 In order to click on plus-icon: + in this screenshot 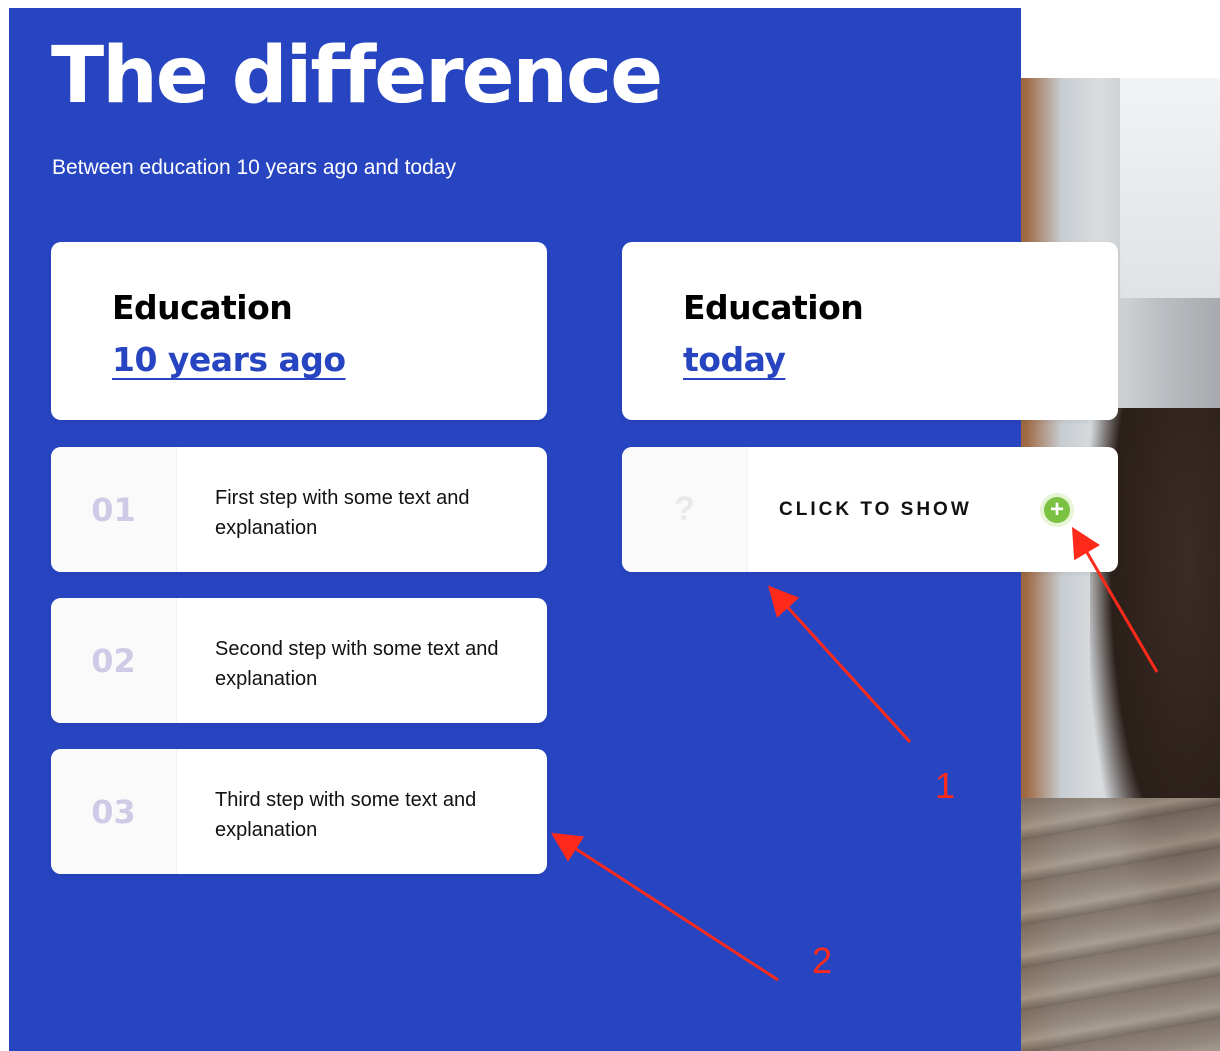, I will do `click(1057, 510)`.